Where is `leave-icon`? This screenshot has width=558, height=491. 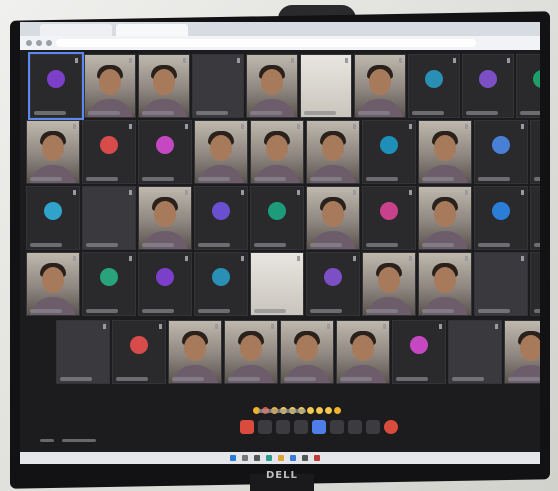 leave-icon is located at coordinates (247, 427).